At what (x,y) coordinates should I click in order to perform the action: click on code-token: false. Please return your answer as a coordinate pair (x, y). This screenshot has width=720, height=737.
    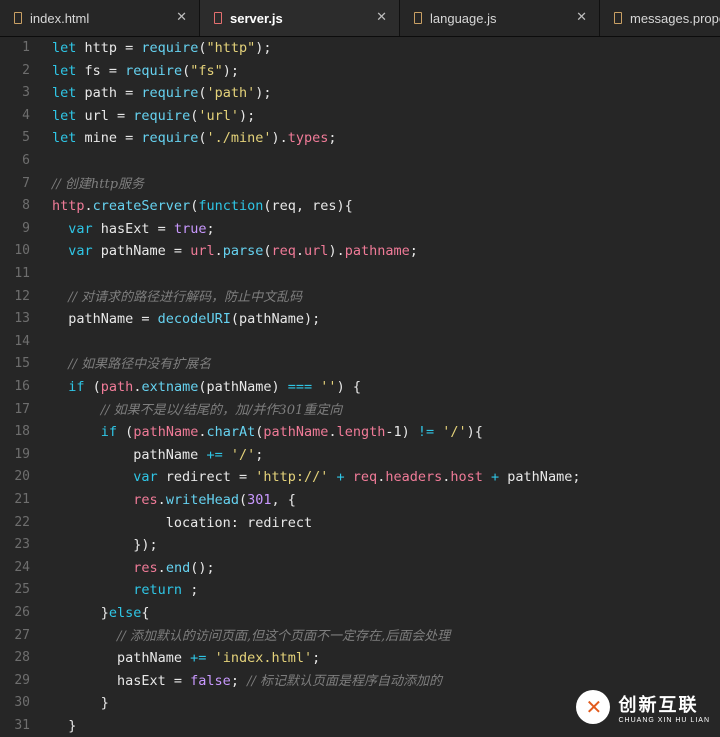
    Looking at the image, I should click on (210, 681).